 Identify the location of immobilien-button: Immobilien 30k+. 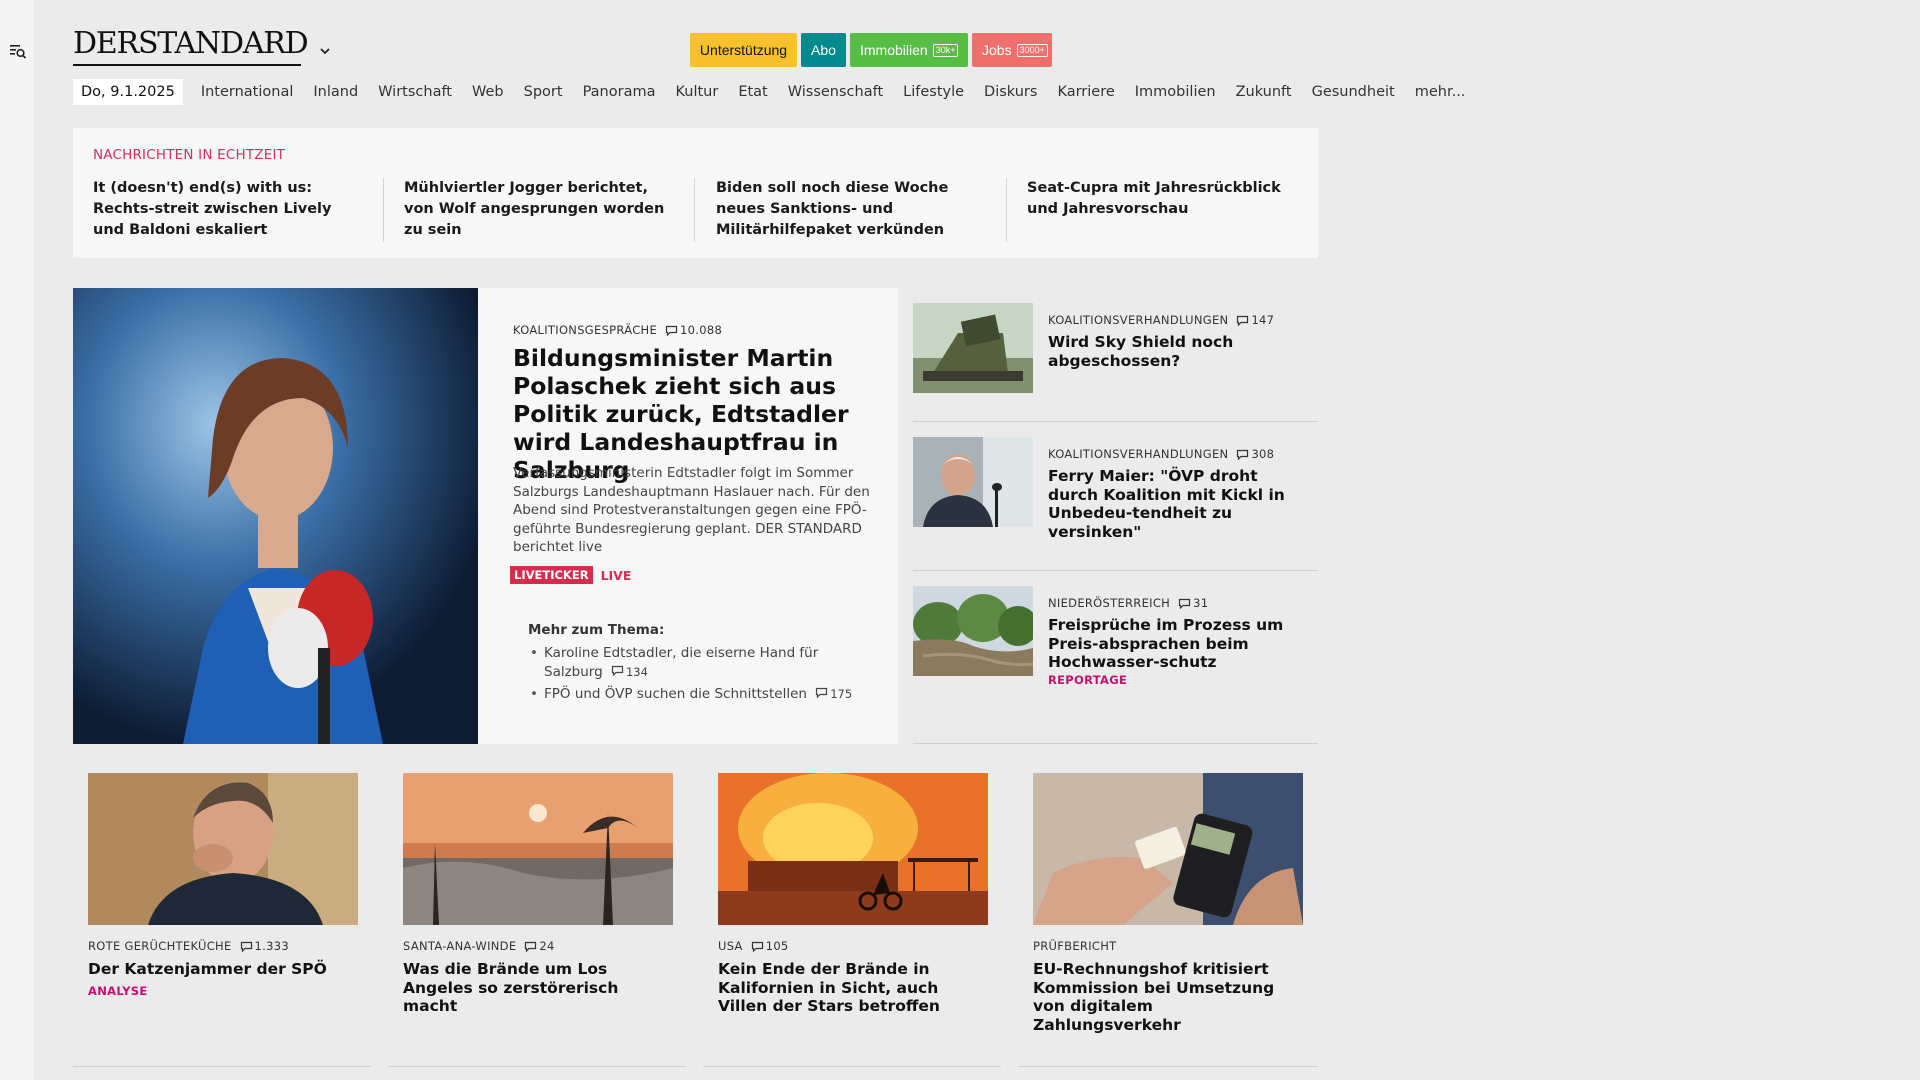
(909, 50).